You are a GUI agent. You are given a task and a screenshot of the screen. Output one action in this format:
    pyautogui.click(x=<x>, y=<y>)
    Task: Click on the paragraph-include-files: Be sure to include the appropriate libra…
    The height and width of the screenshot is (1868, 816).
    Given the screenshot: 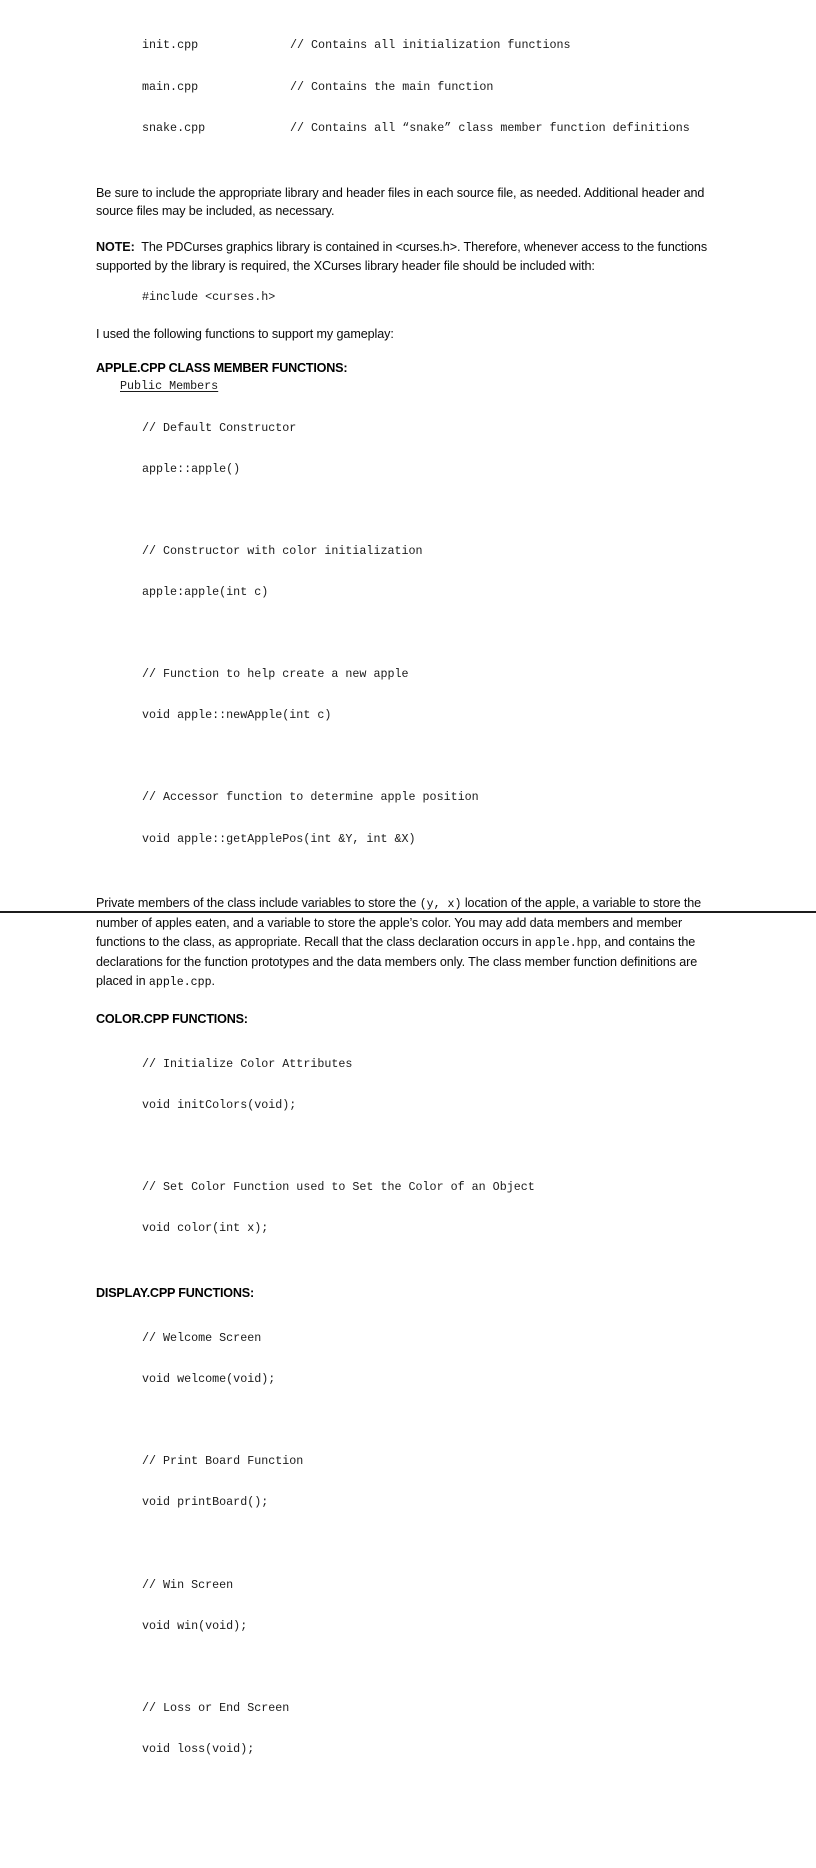 What is the action you would take?
    pyautogui.click(x=400, y=202)
    